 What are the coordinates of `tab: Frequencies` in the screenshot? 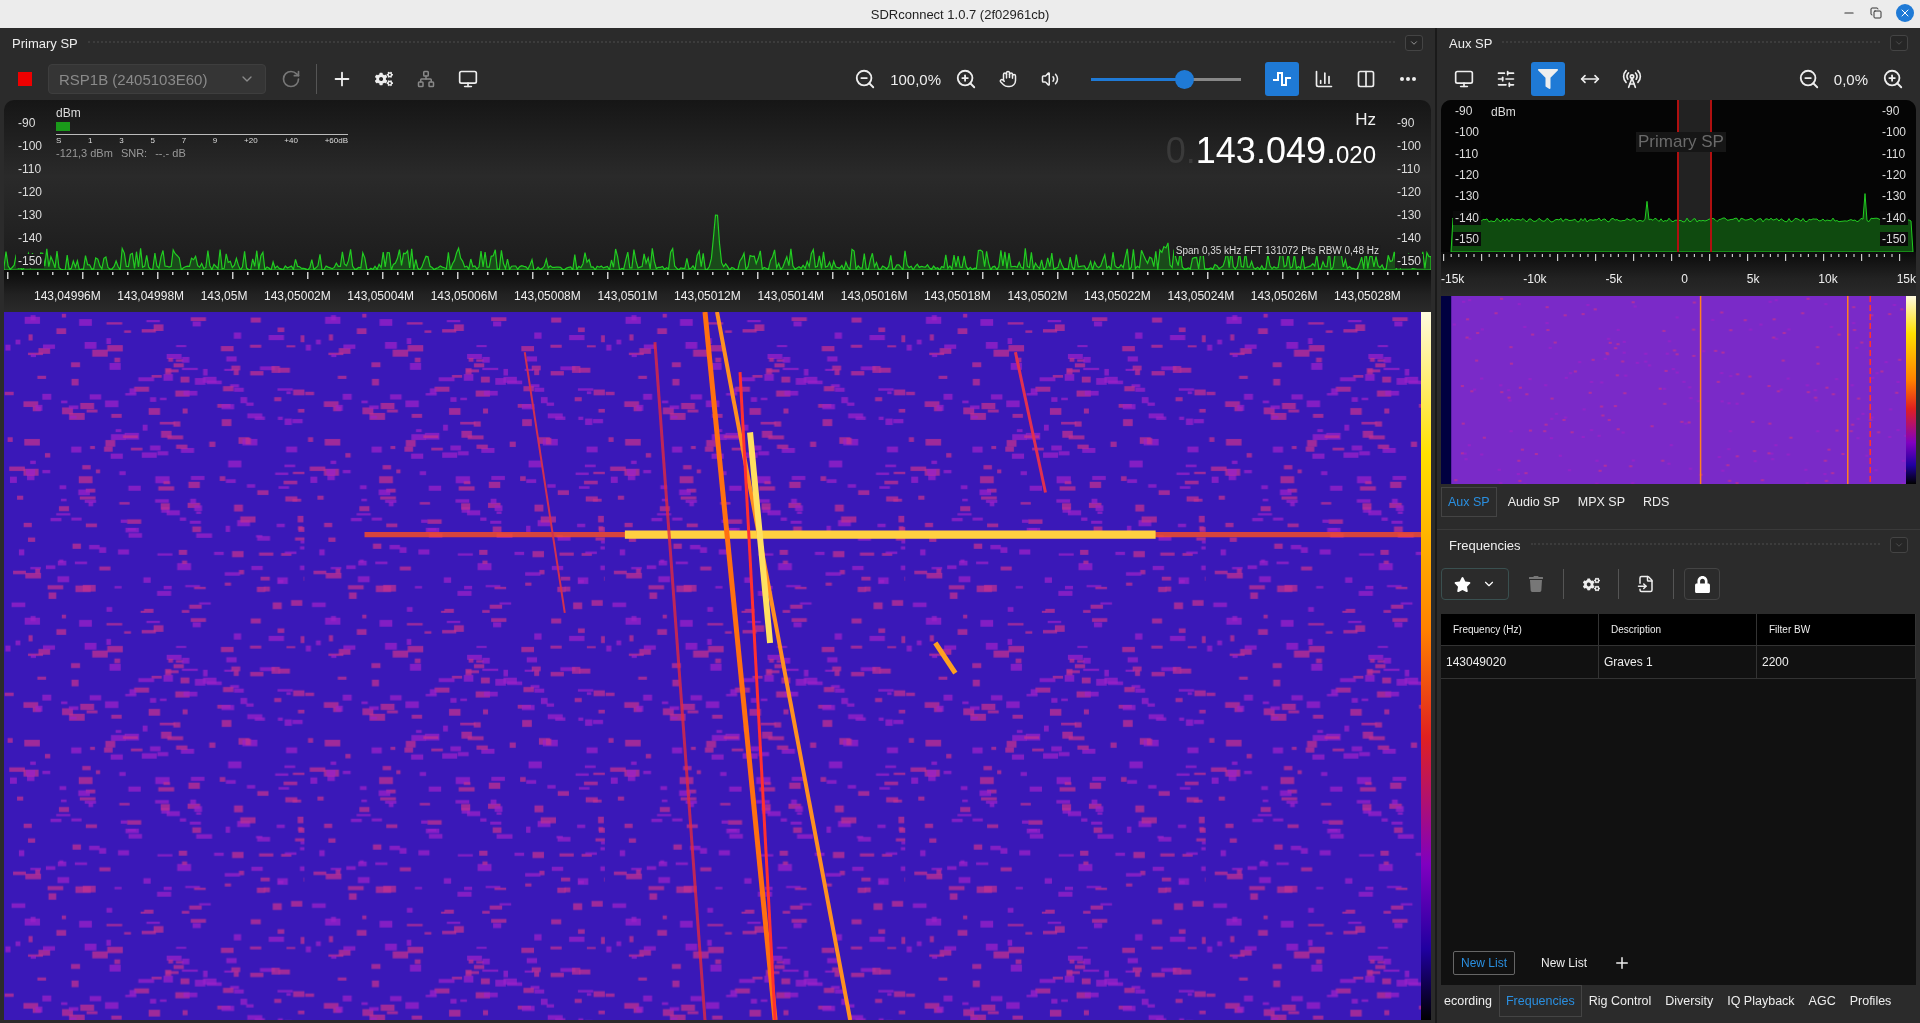 It's located at (1540, 1001).